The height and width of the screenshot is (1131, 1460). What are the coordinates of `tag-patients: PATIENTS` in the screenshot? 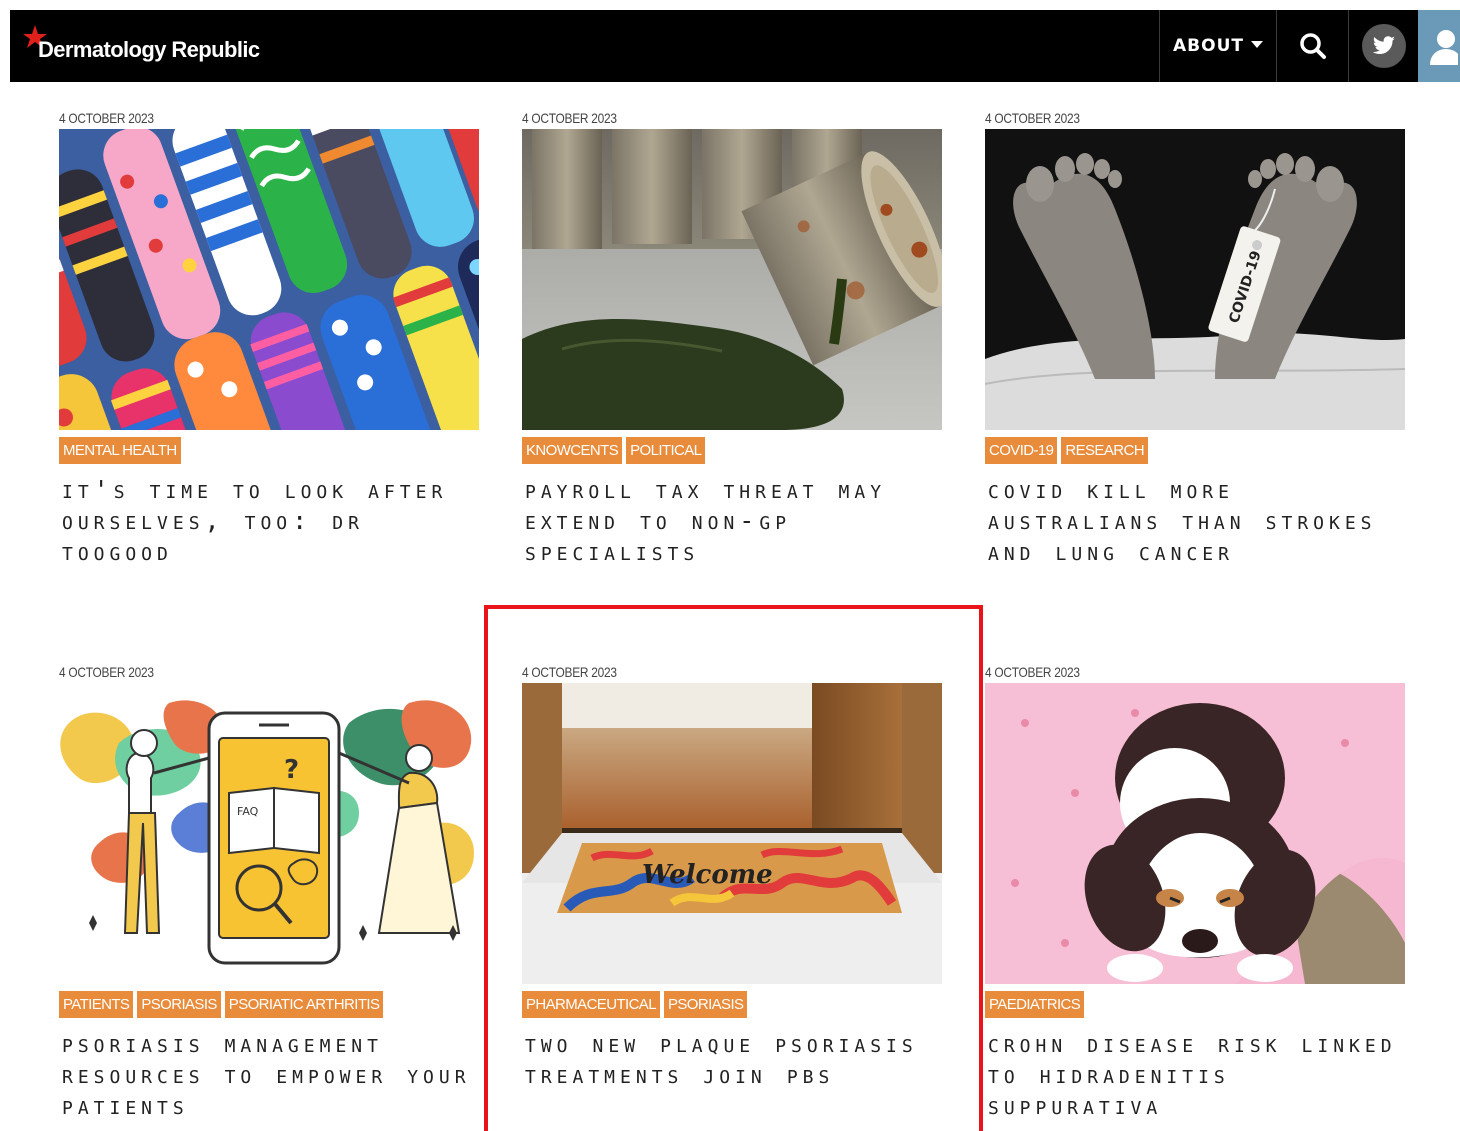 It's located at (96, 1004).